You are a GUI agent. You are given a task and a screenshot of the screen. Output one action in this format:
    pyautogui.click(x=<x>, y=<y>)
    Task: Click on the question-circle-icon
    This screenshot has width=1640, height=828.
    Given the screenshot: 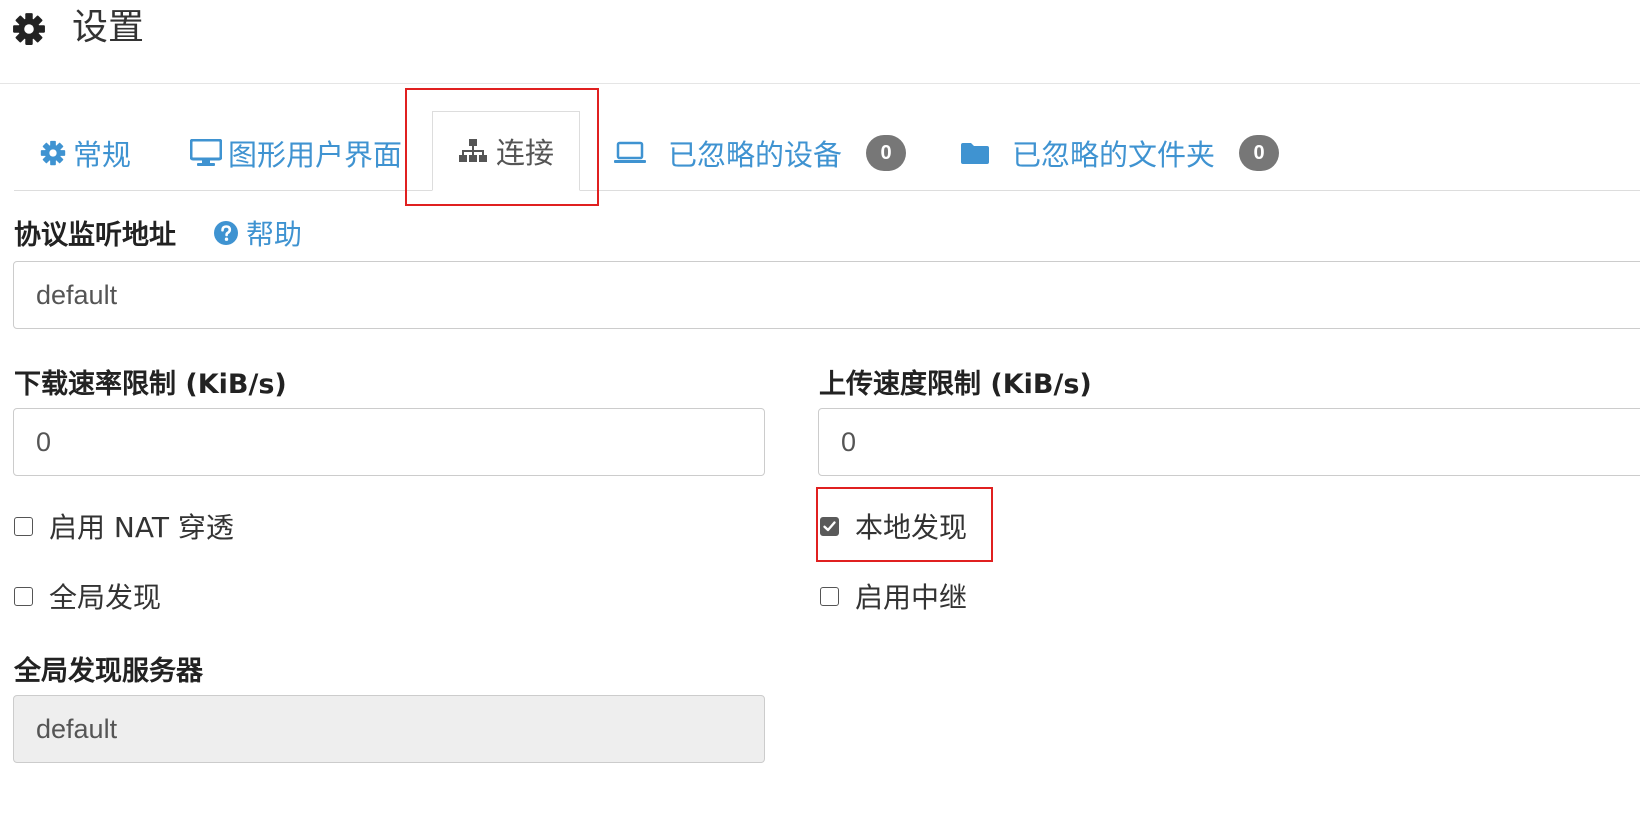 What is the action you would take?
    pyautogui.click(x=226, y=233)
    